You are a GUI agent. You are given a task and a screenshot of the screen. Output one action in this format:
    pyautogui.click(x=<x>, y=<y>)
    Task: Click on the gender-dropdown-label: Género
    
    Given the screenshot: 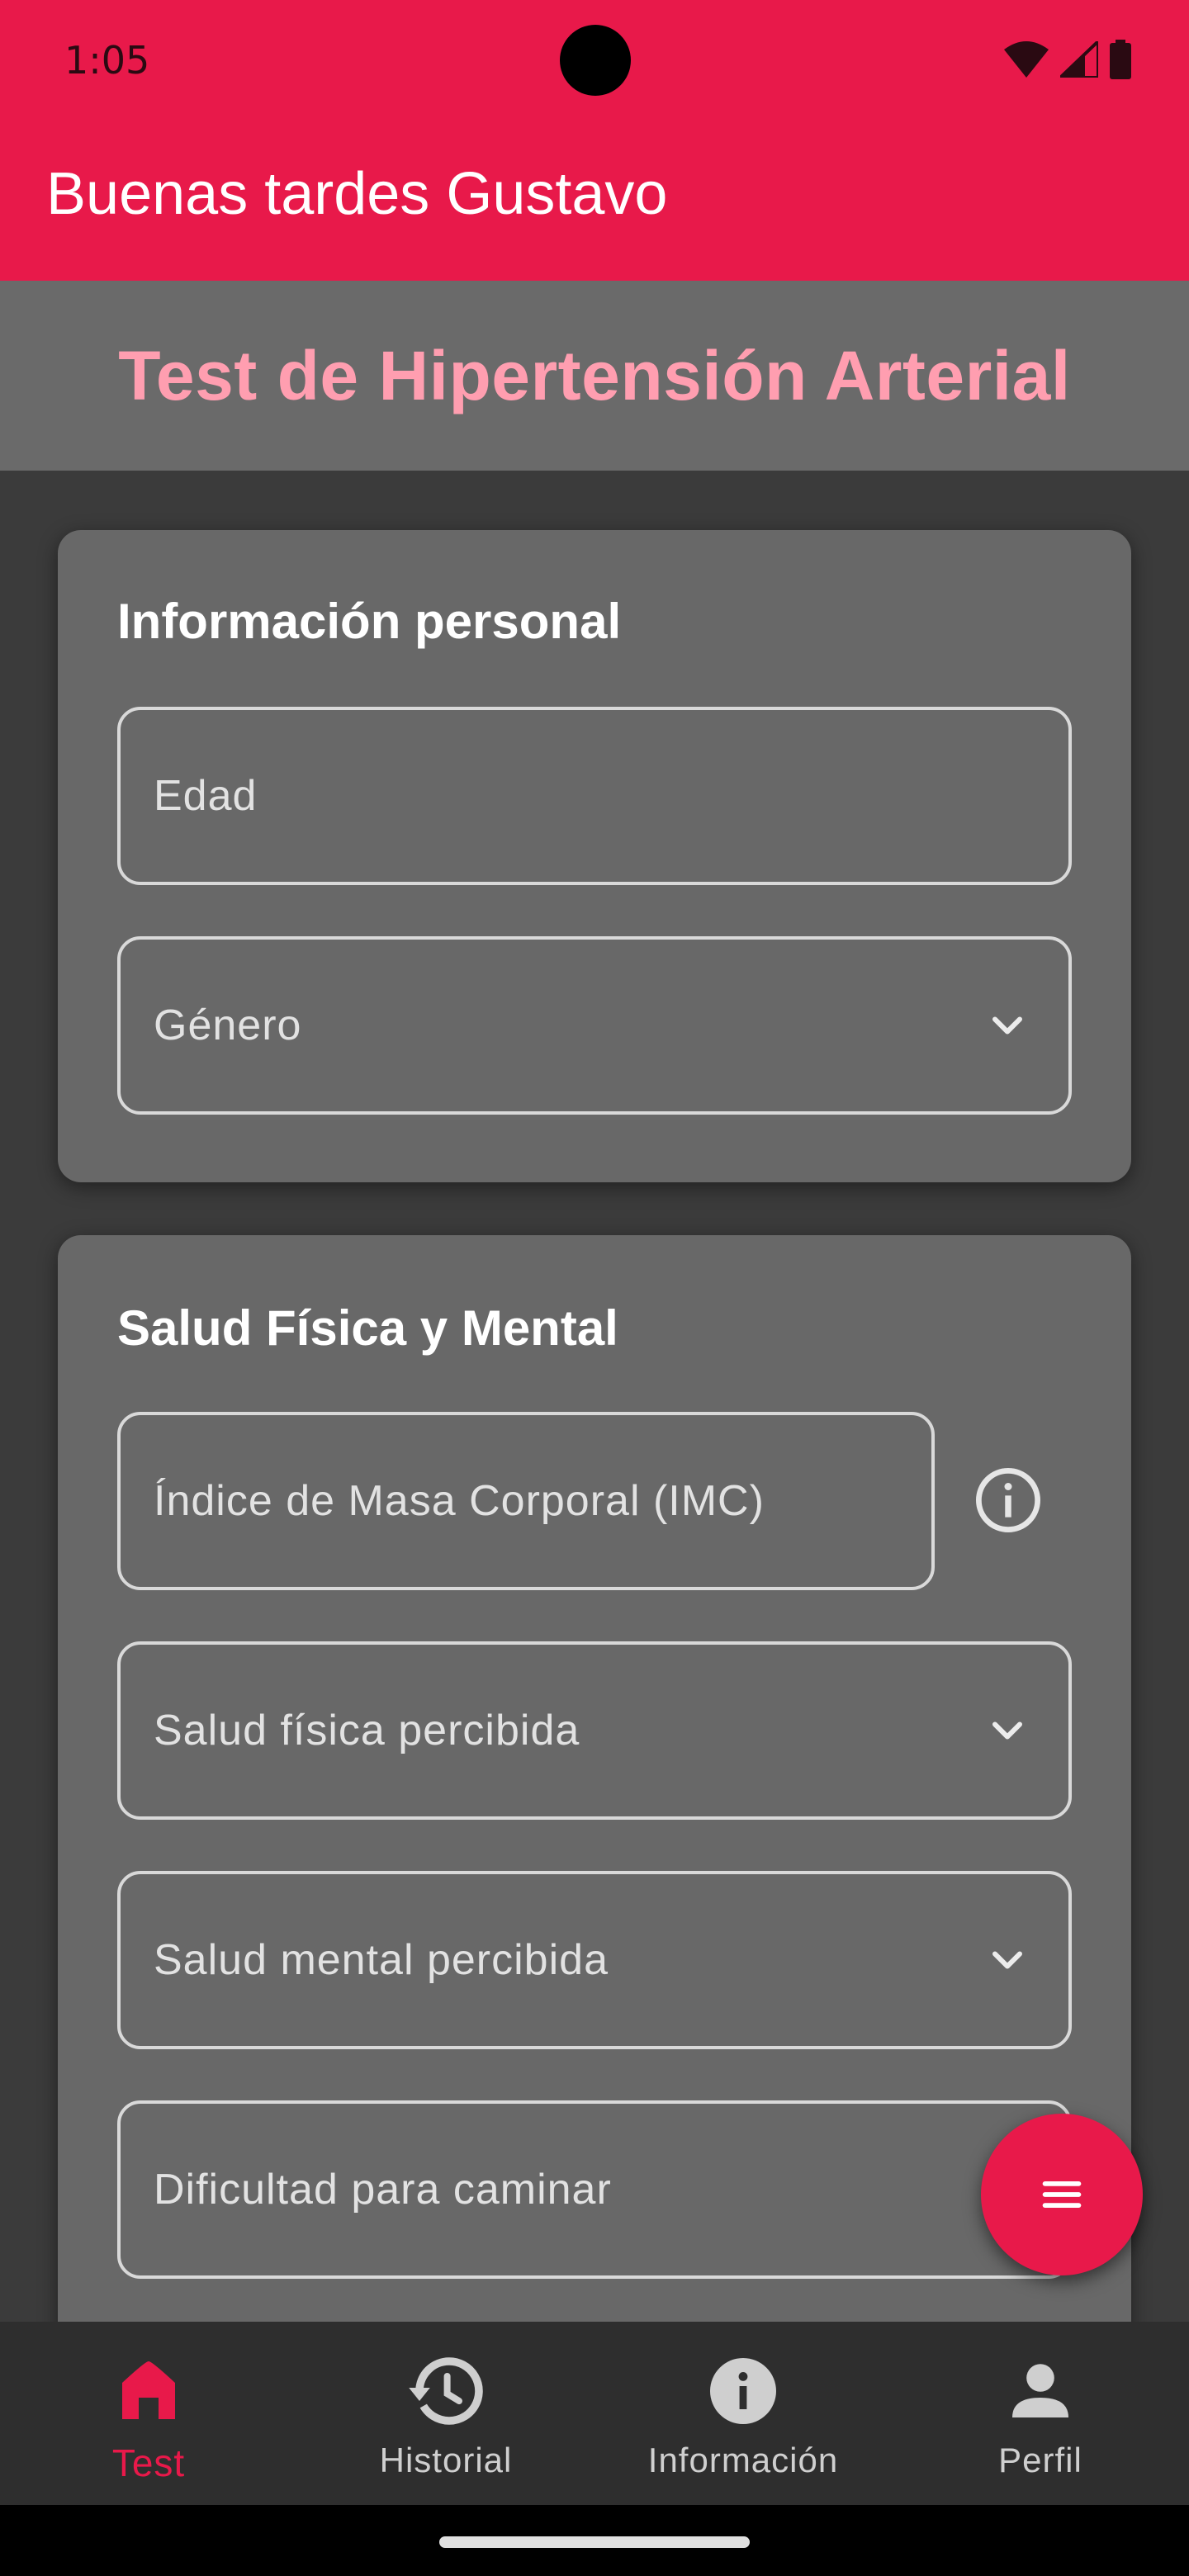 What is the action you would take?
    pyautogui.click(x=228, y=1025)
    